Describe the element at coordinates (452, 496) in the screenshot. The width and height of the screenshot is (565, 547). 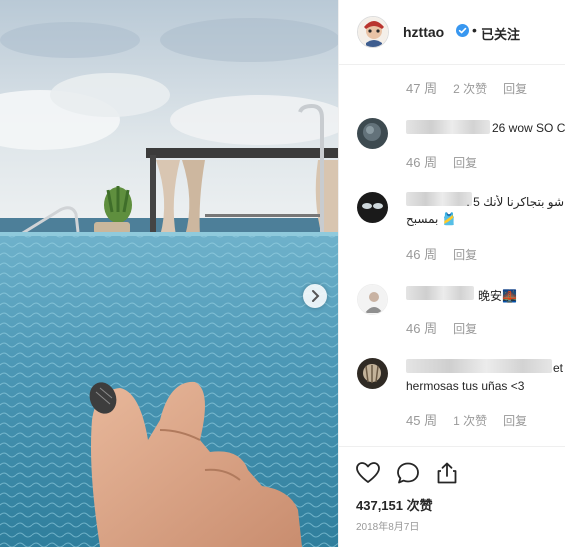
I see `post-actions: 437,151 次赞 2018年8月7日` at that location.